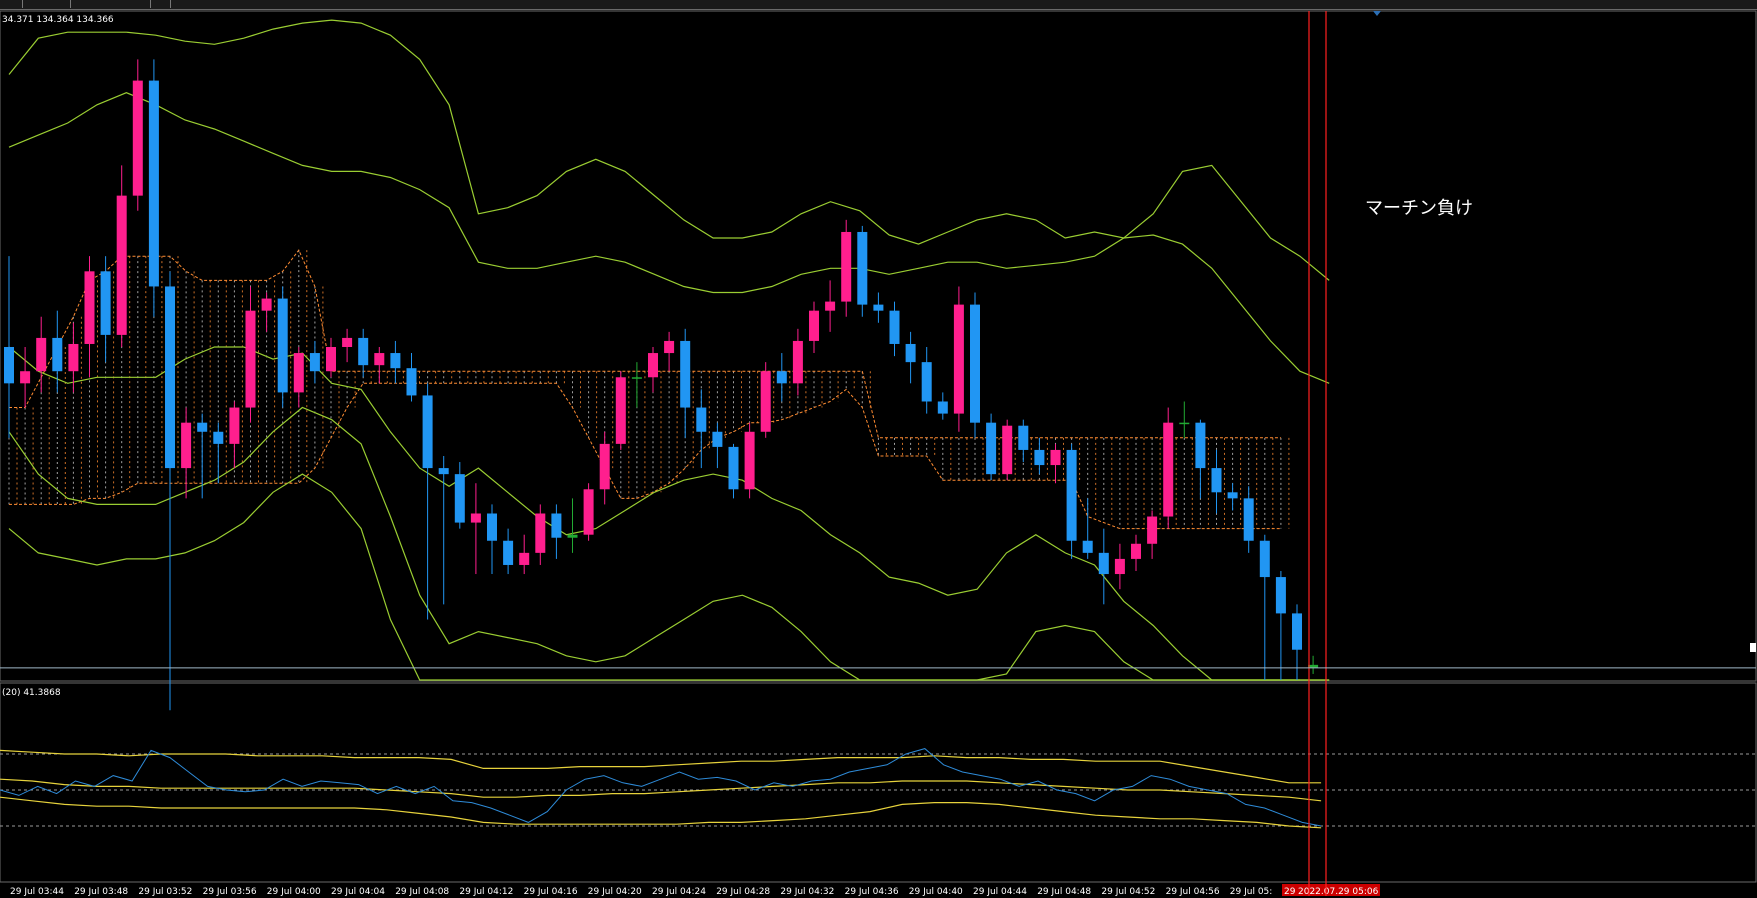  Describe the element at coordinates (1128, 892) in the screenshot. I see `x-tick-label: 29 Jul 04:52` at that location.